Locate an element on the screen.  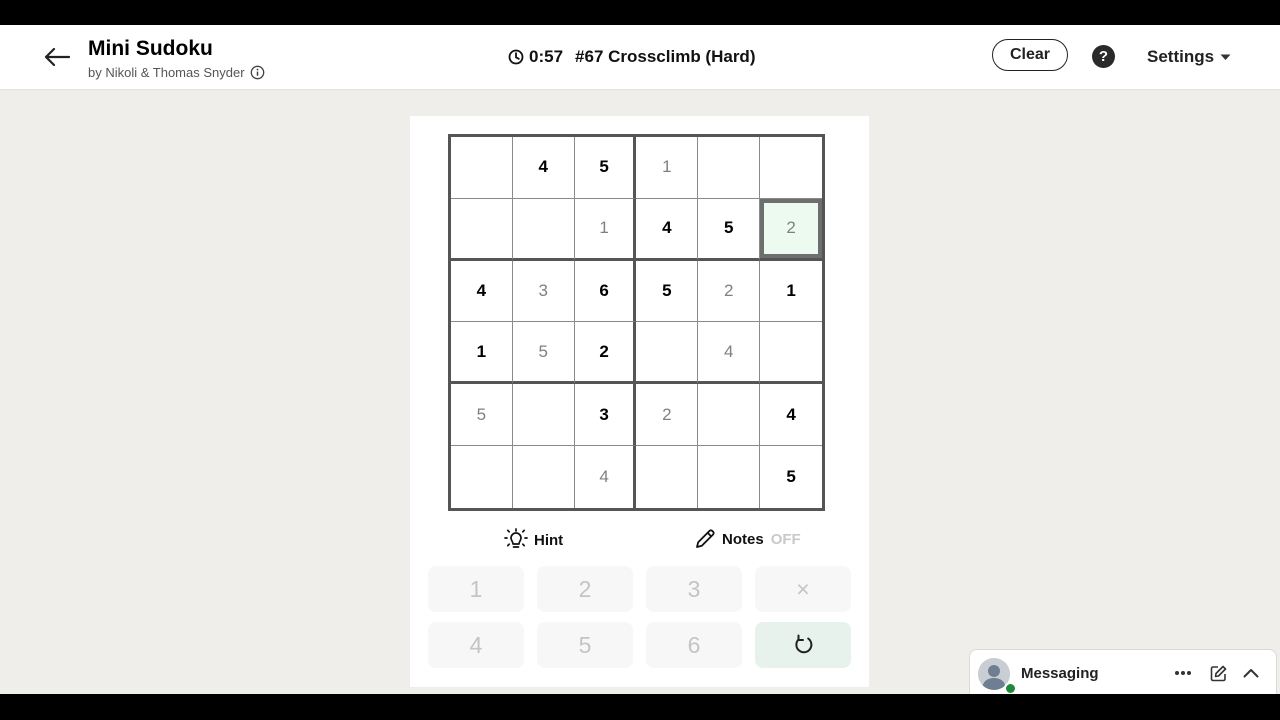
notes-toggle: Notes OFF is located at coordinates (747, 539).